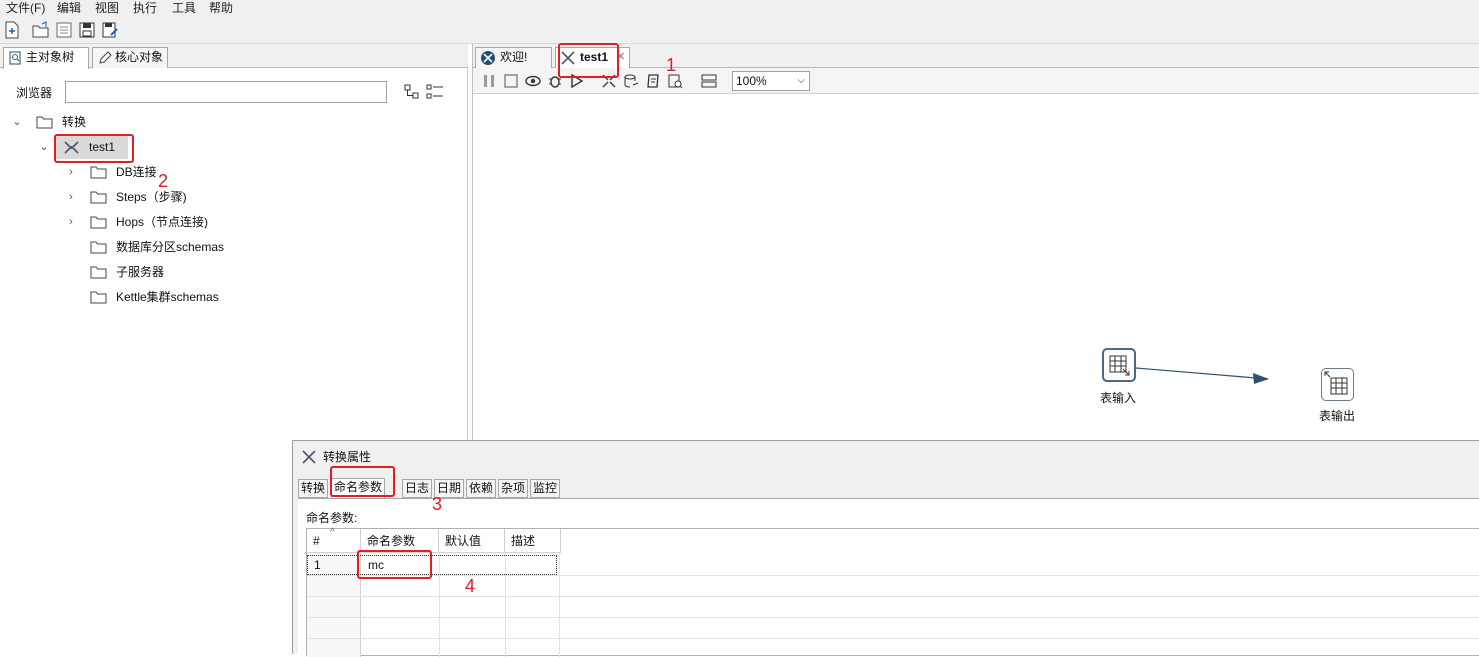 This screenshot has width=1479, height=657. Describe the element at coordinates (671, 65) in the screenshot. I see `annotation-number-1: 1` at that location.